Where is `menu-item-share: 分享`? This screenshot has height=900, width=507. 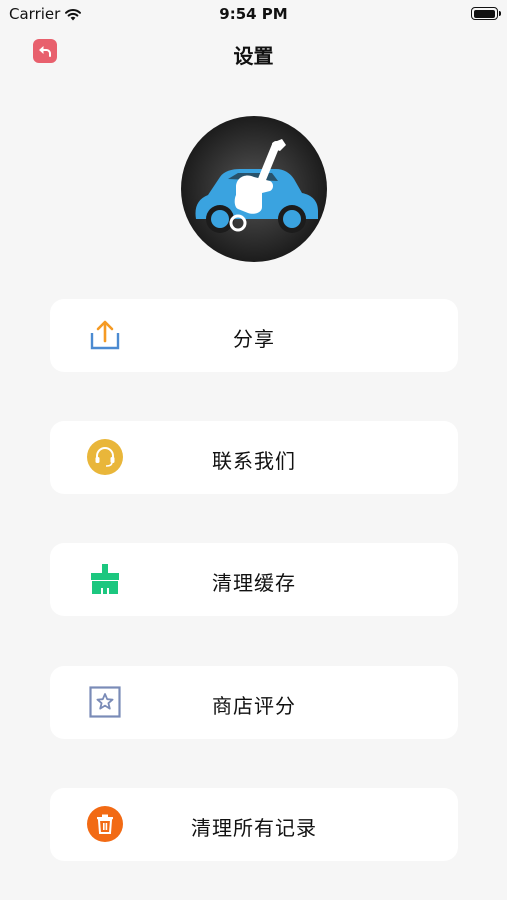 menu-item-share: 分享 is located at coordinates (254, 335).